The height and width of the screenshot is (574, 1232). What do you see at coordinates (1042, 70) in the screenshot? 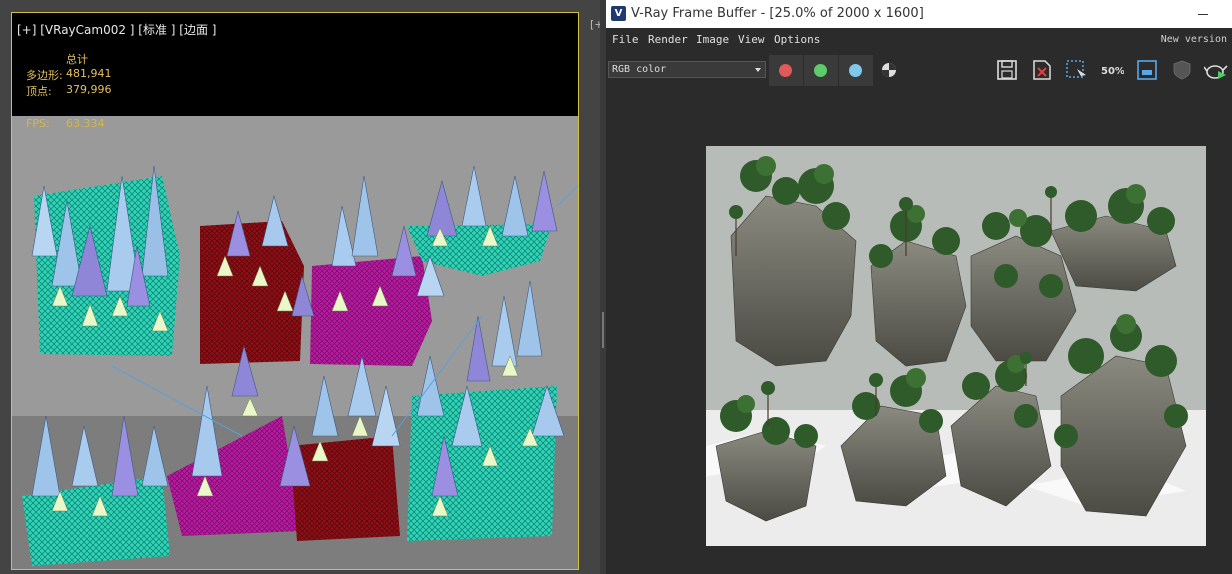
I see `clear-image-icon` at bounding box center [1042, 70].